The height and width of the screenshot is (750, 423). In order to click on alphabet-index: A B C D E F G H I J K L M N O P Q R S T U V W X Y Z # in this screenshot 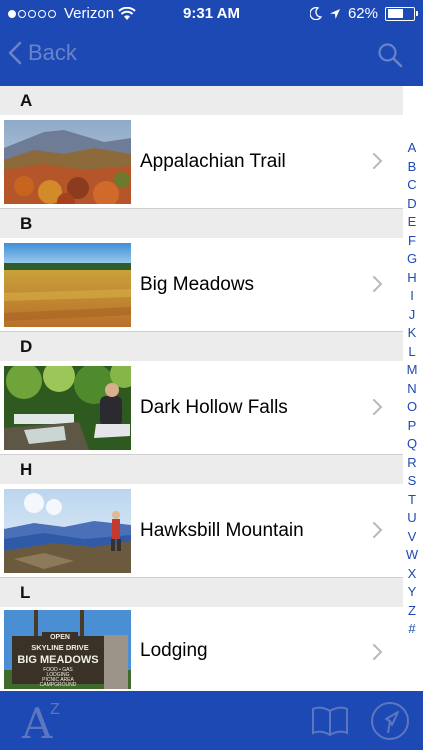, I will do `click(412, 389)`.